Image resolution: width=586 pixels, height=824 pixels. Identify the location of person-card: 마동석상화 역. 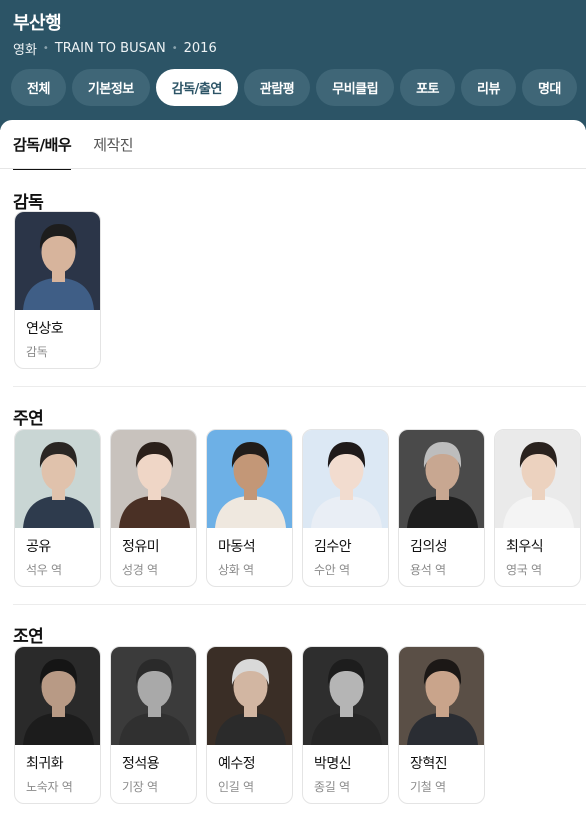
(249, 508).